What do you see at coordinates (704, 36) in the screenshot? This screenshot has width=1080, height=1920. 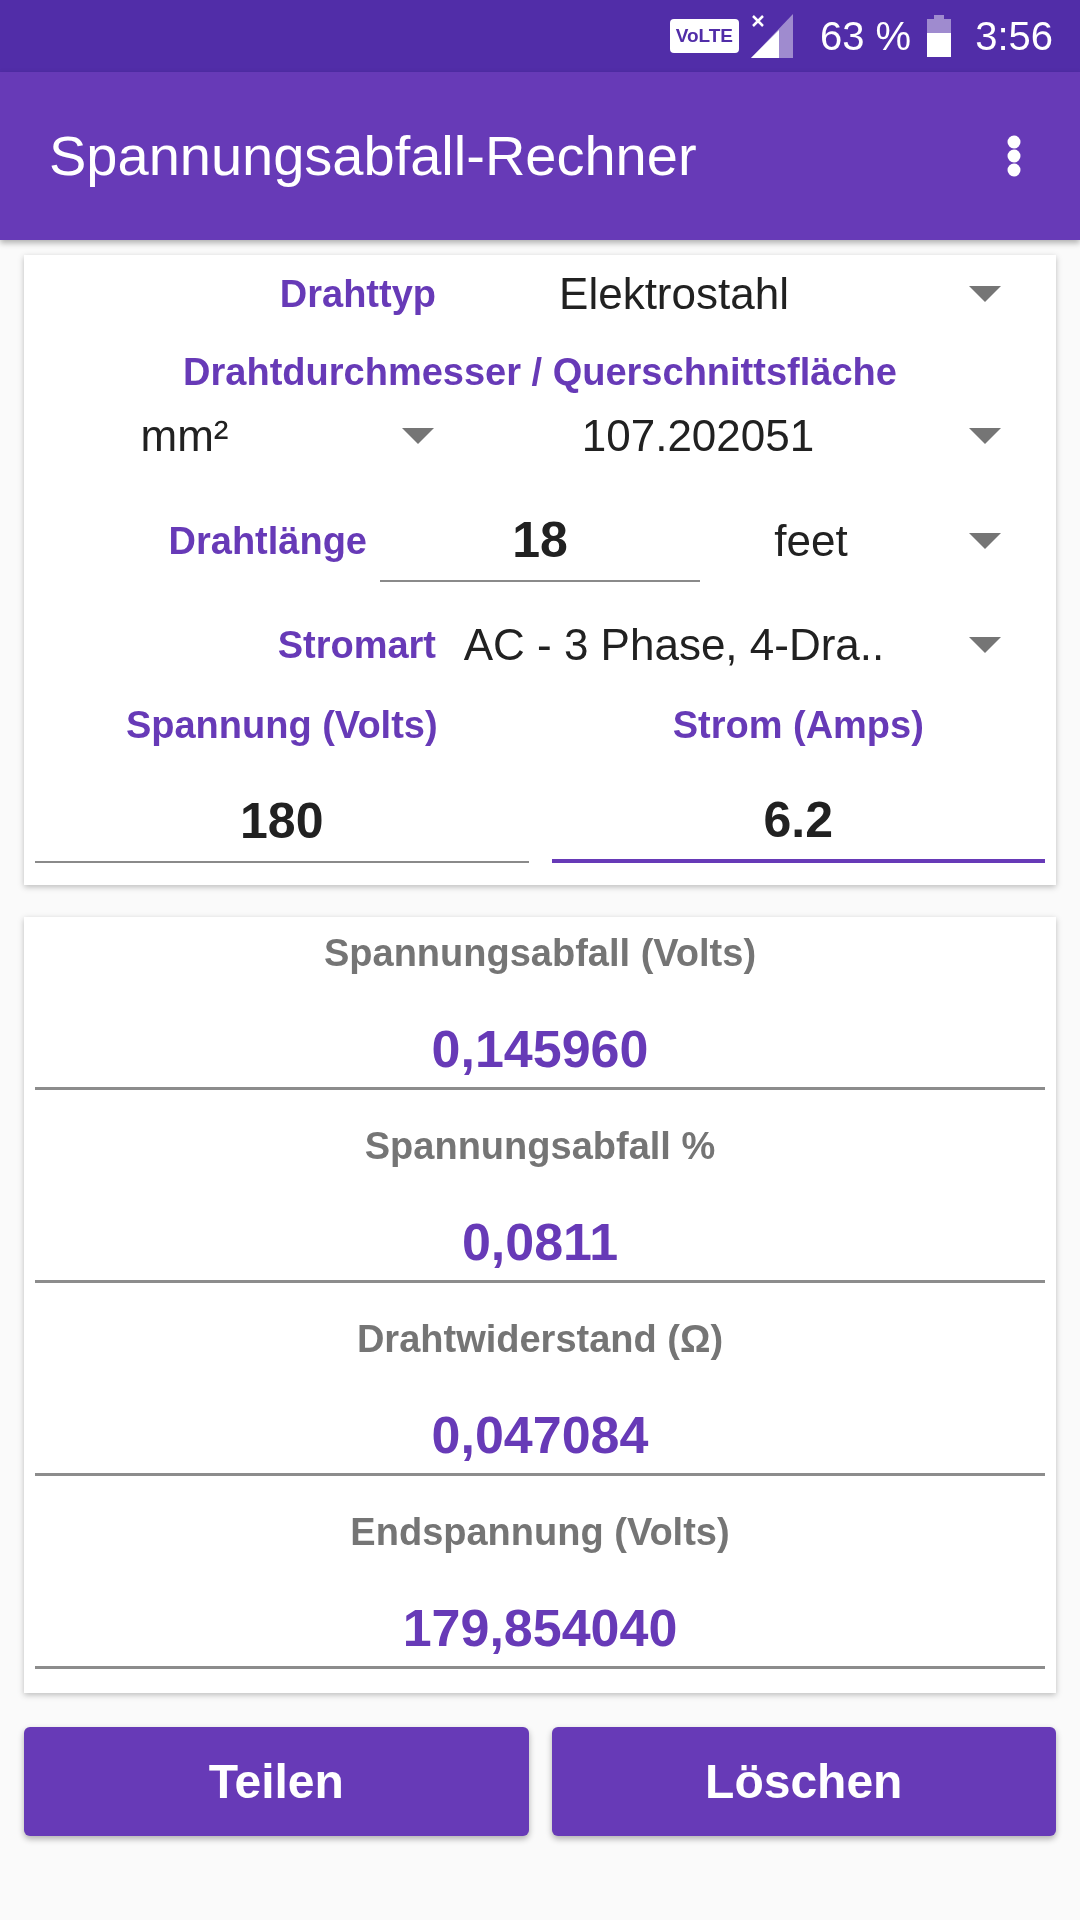 I see `volte-indicator: VoLTE` at bounding box center [704, 36].